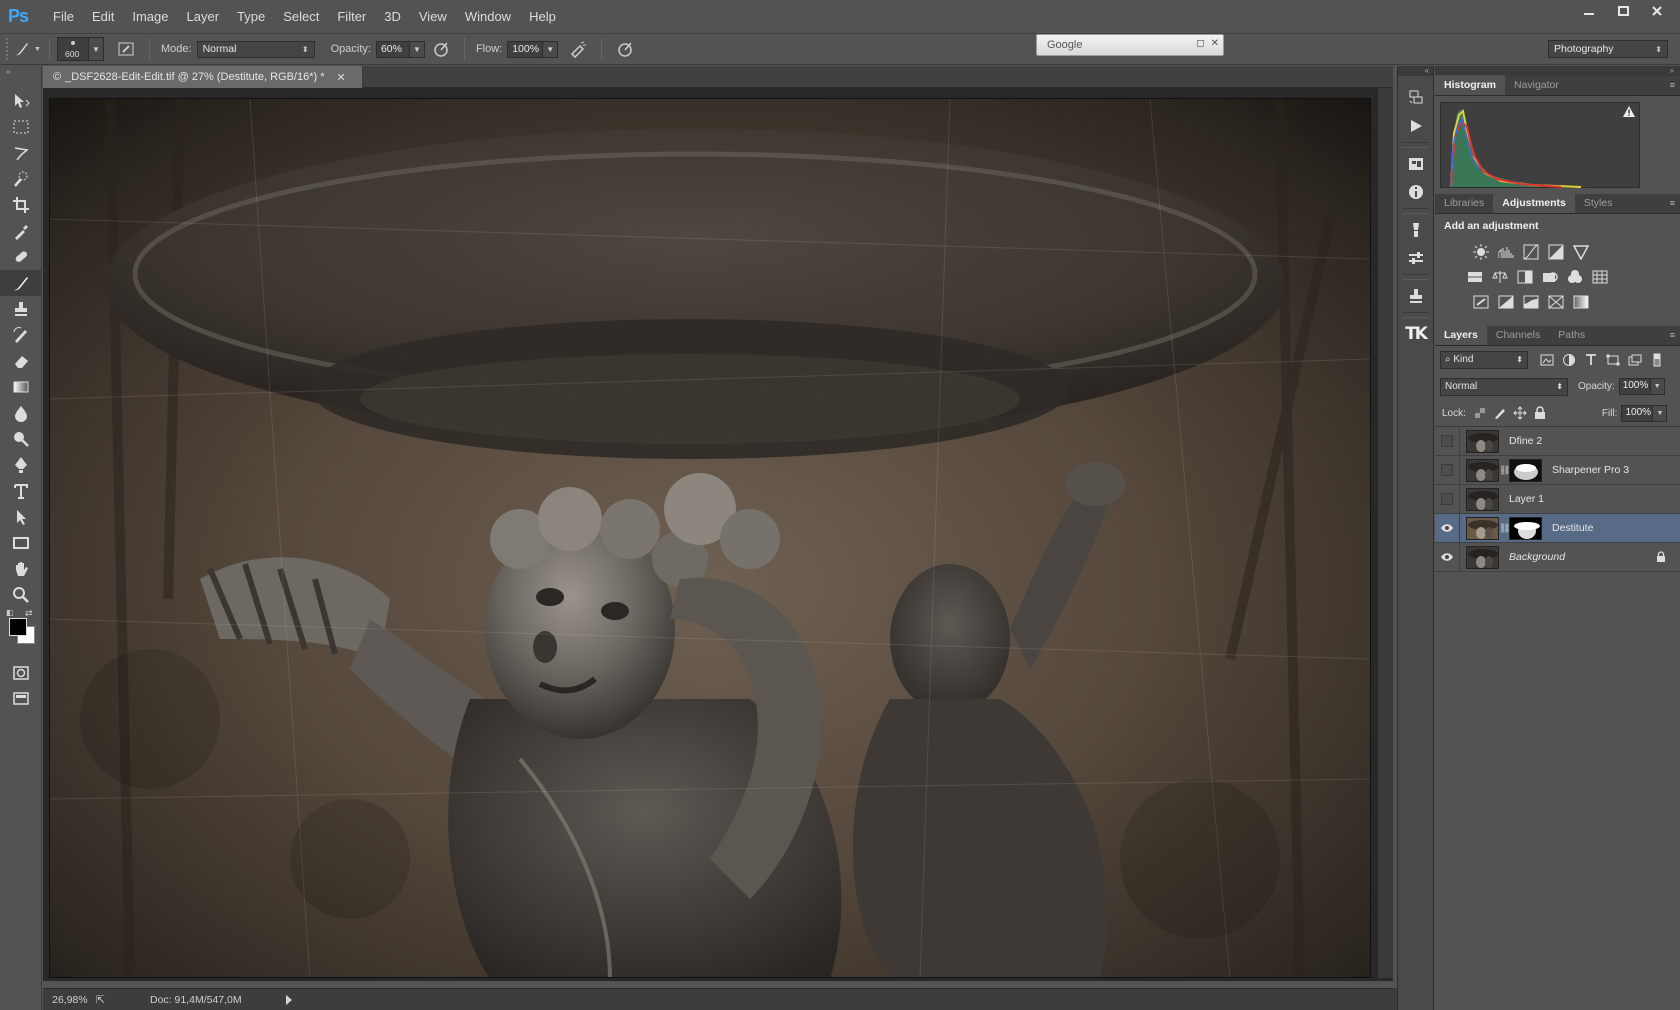 The height and width of the screenshot is (1010, 1680). Describe the element at coordinates (392, 49) in the screenshot. I see `opacity-input: 60%` at that location.